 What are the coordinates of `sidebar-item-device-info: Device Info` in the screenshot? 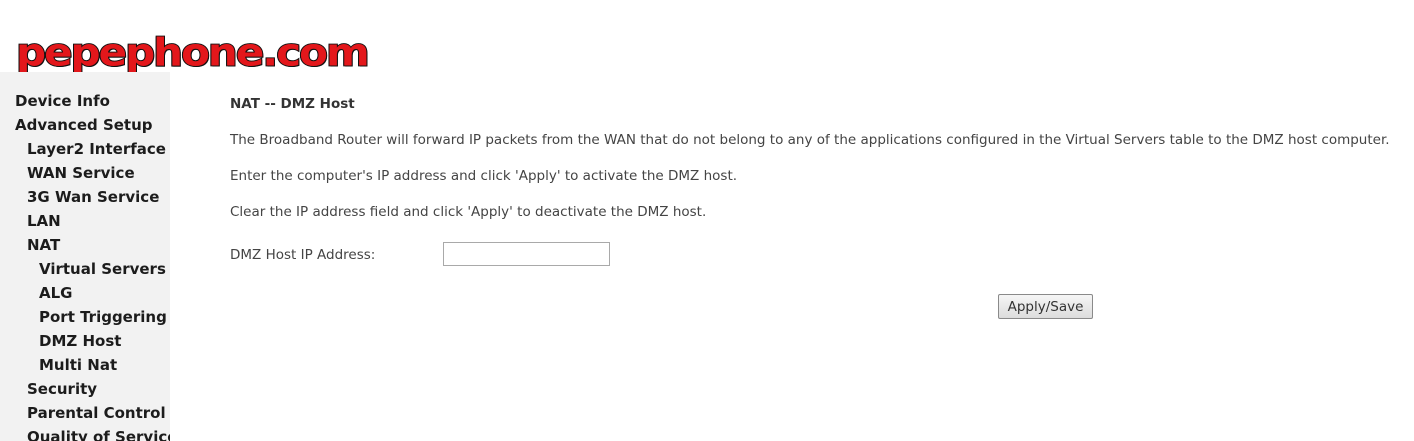 It's located at (85, 101).